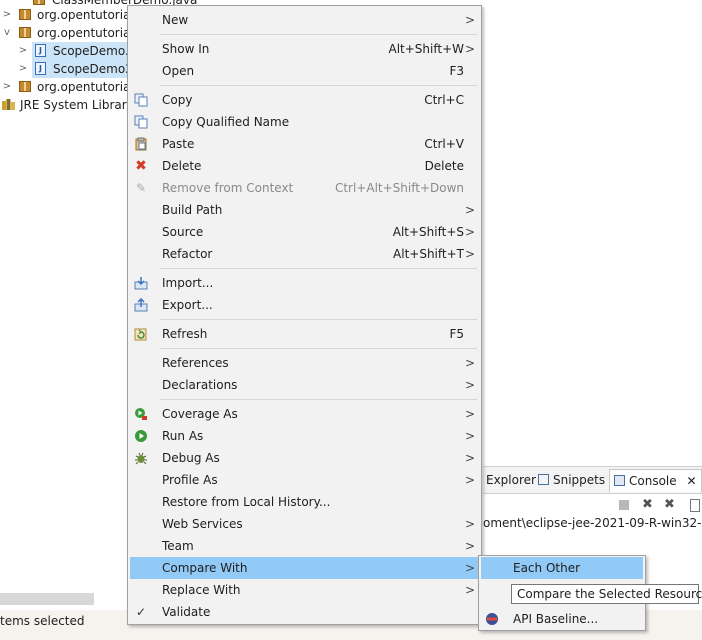 The height and width of the screenshot is (640, 702). Describe the element at coordinates (141, 305) in the screenshot. I see `export-icon` at that location.